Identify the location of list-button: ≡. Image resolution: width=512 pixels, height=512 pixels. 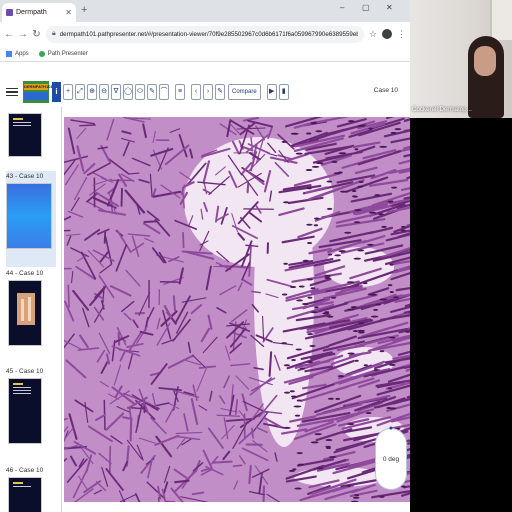
(180, 92).